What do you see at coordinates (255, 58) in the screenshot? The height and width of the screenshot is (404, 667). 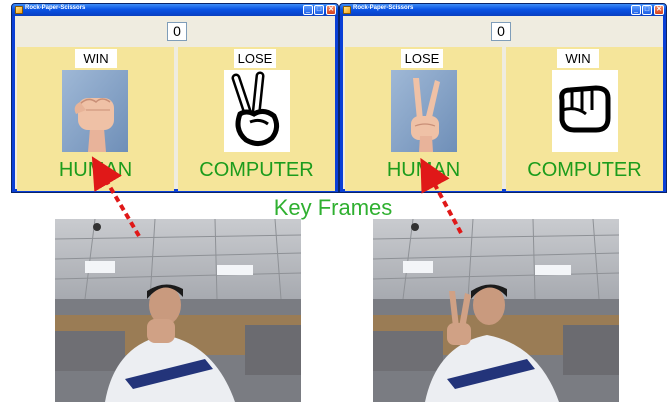 I see `computer-result-label: LOSE` at bounding box center [255, 58].